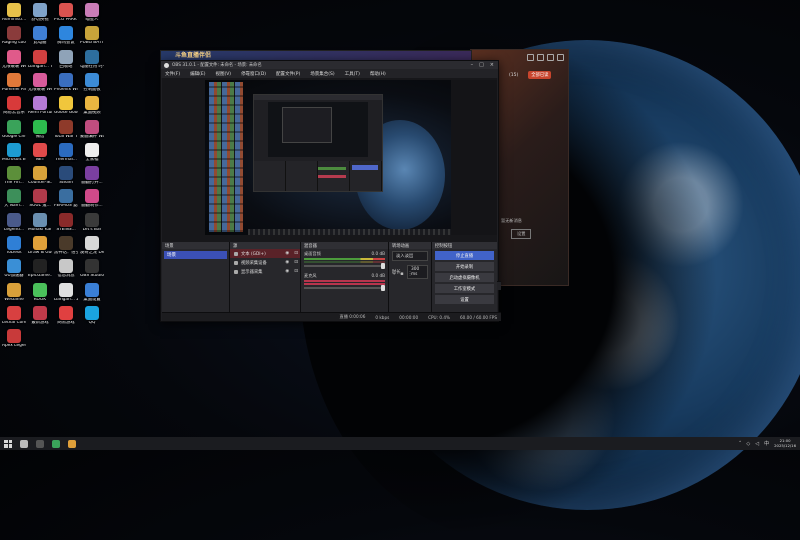  I want to click on desktop-icon: Lethal Company, so click(14, 315).